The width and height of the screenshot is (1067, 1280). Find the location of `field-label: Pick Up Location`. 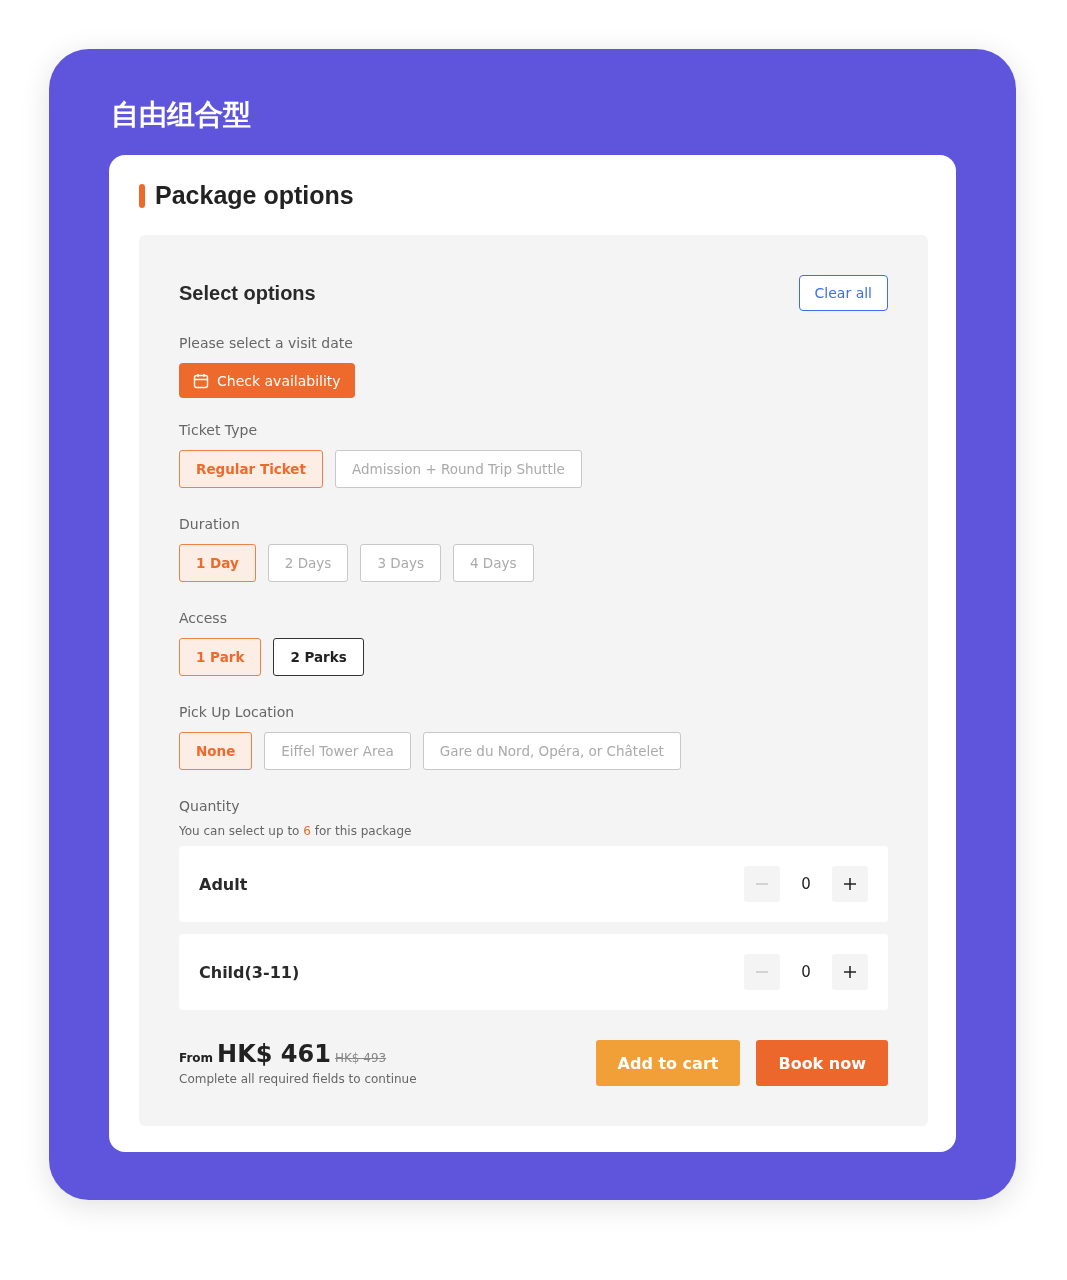

field-label: Pick Up Location is located at coordinates (237, 712).